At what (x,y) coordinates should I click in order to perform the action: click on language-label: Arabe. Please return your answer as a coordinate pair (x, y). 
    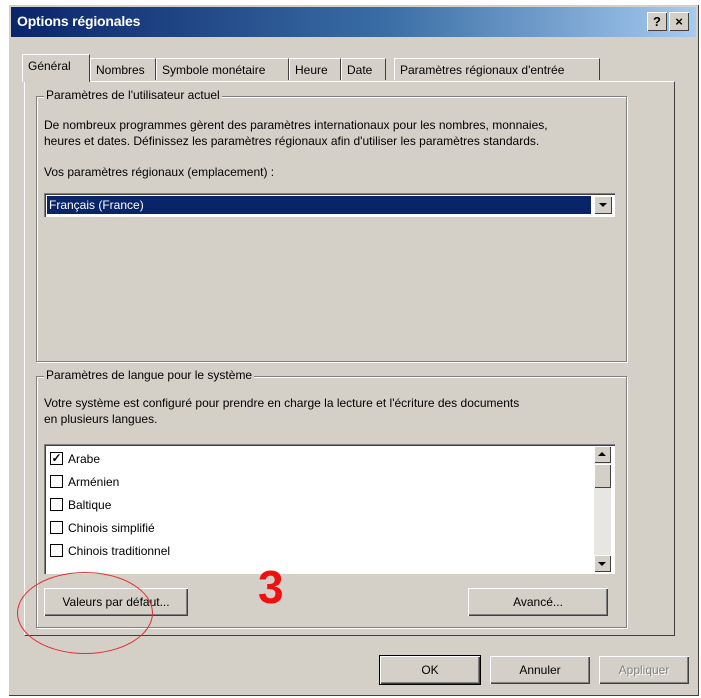
    Looking at the image, I should click on (84, 459).